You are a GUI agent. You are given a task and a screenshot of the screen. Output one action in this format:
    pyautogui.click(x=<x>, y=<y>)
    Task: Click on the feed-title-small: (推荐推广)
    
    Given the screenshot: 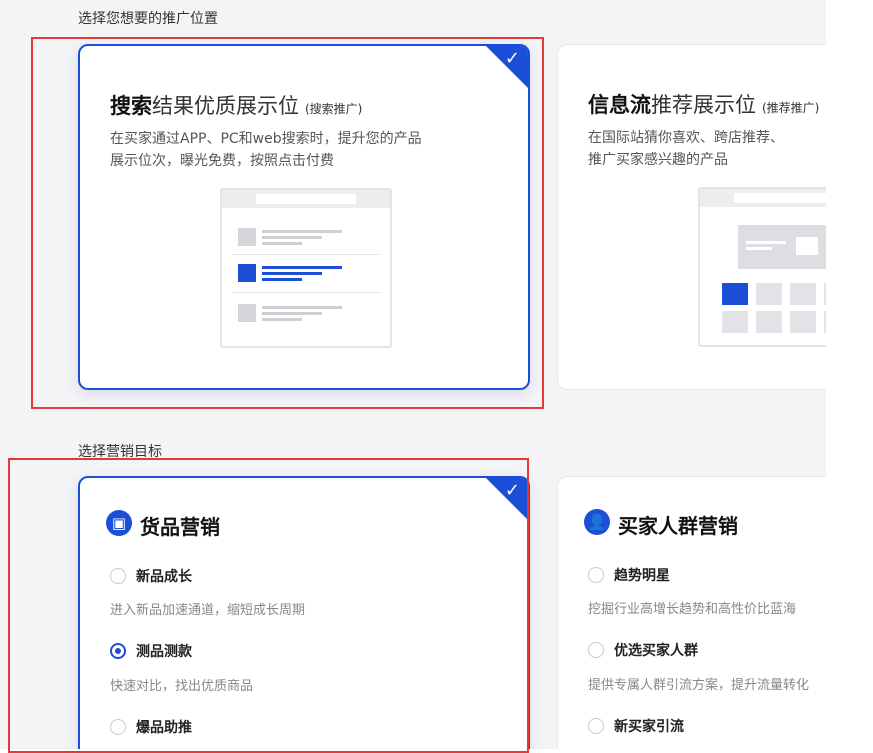 What is the action you would take?
    pyautogui.click(x=791, y=108)
    